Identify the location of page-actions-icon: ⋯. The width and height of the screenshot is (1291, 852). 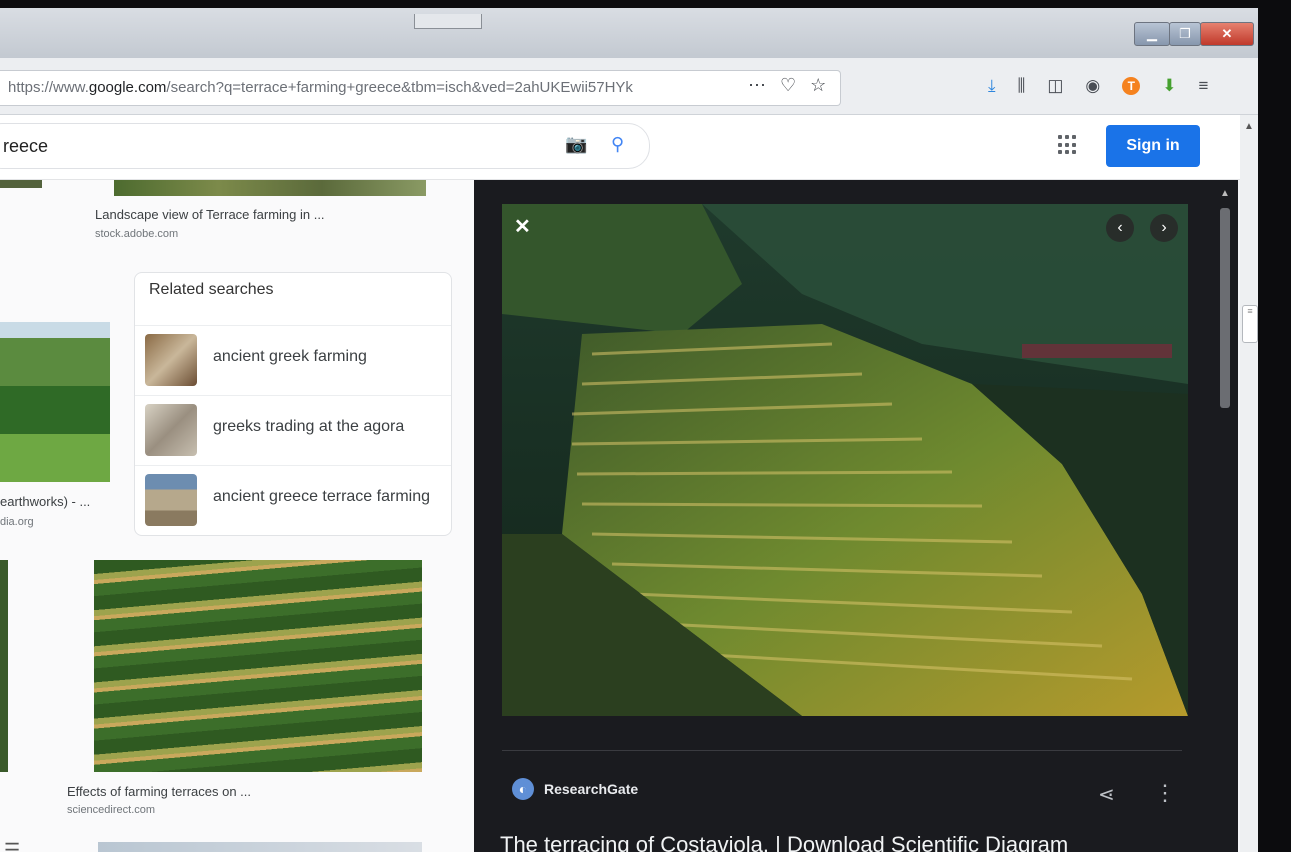
(757, 85).